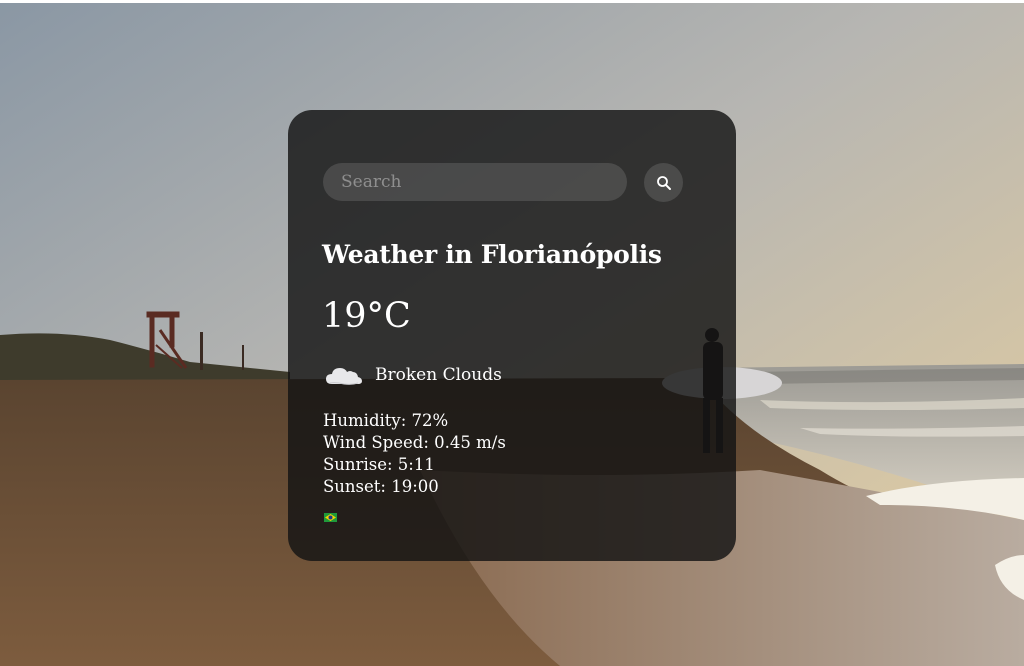  What do you see at coordinates (475, 182) in the screenshot?
I see `search-input` at bounding box center [475, 182].